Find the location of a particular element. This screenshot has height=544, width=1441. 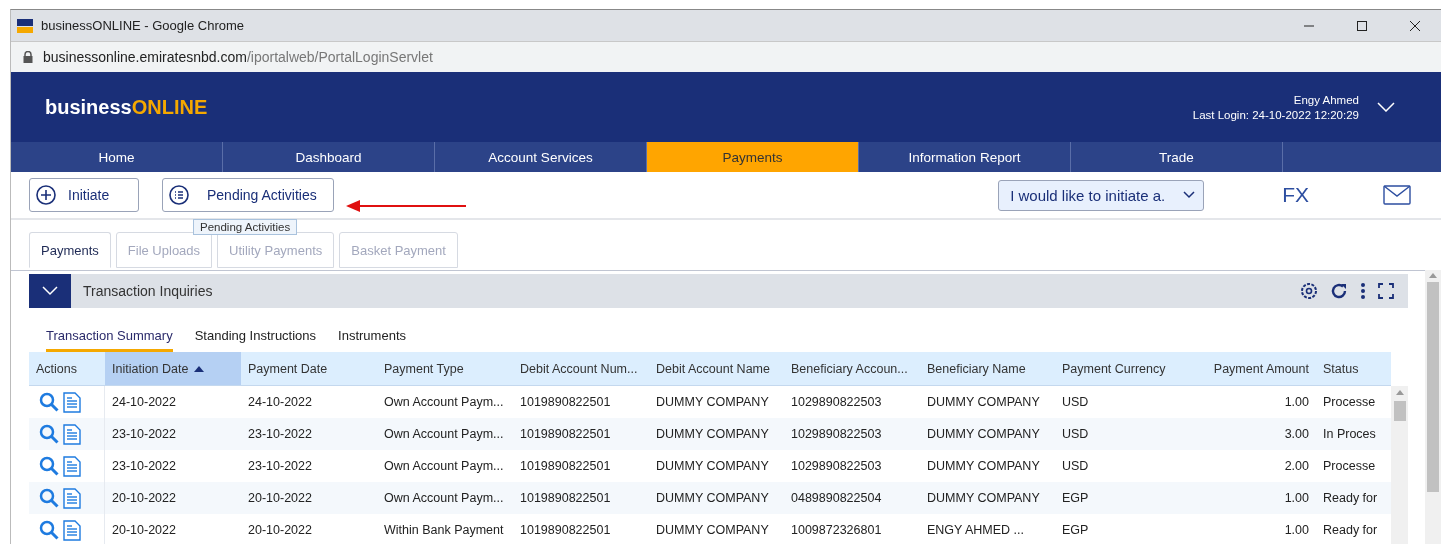

mail-icon is located at coordinates (1397, 195).